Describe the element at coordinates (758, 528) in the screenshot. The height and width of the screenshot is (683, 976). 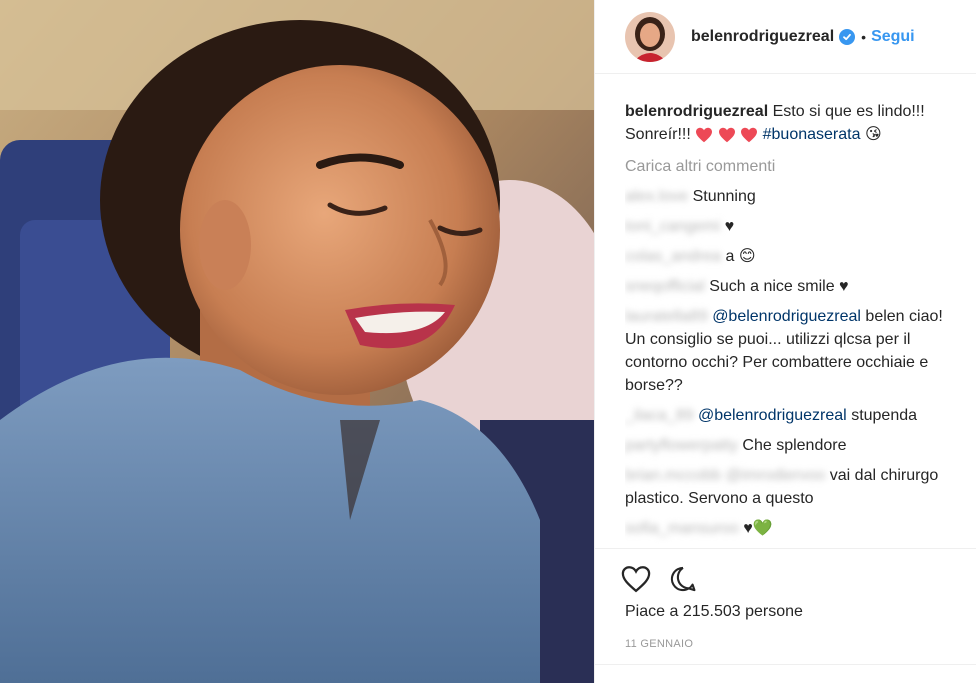
I see `comment-text: ♥💚` at that location.